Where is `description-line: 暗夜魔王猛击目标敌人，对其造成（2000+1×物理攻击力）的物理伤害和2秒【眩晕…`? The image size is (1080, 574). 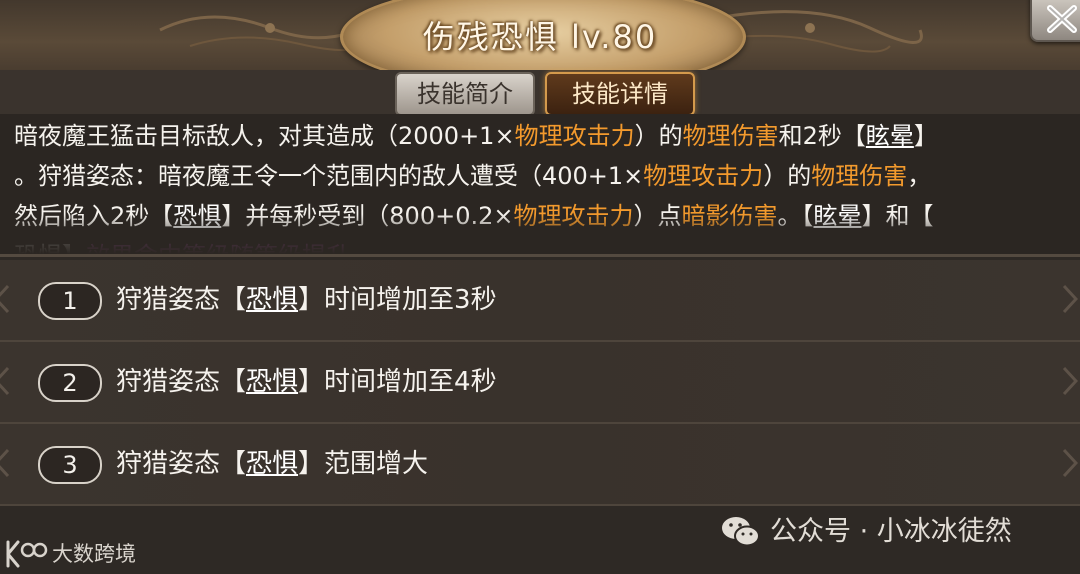
description-line: 暗夜魔王猛击目标敌人，对其造成（2000+1×物理攻击力）的物理伤害和2秒【眩晕… is located at coordinates (544, 136).